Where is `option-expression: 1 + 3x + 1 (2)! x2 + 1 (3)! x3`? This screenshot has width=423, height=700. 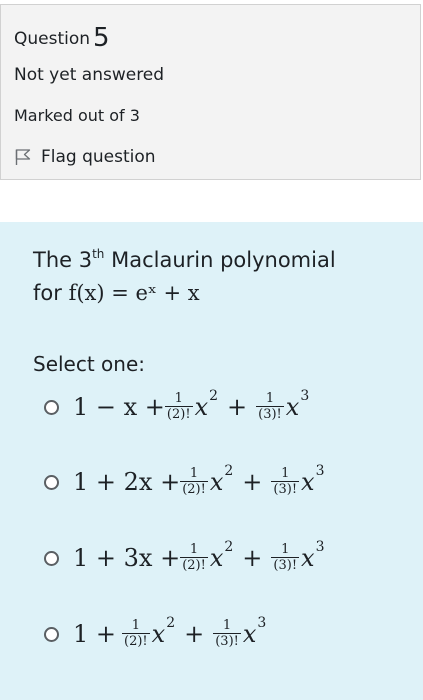 option-expression: 1 + 3x + 1 (2)! x2 + 1 (3)! x3 is located at coordinates (199, 556).